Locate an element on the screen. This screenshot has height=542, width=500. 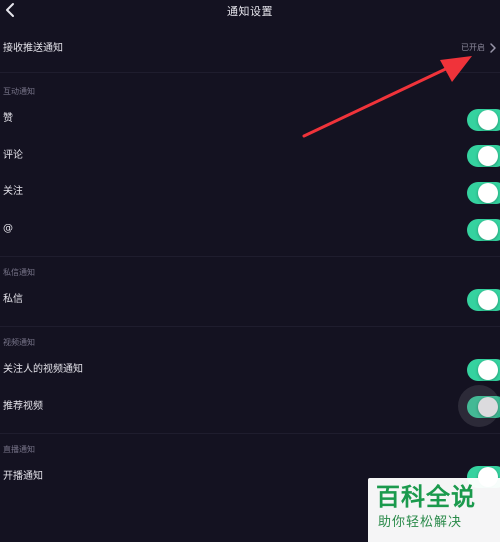
mention-toggle is located at coordinates (483, 230).